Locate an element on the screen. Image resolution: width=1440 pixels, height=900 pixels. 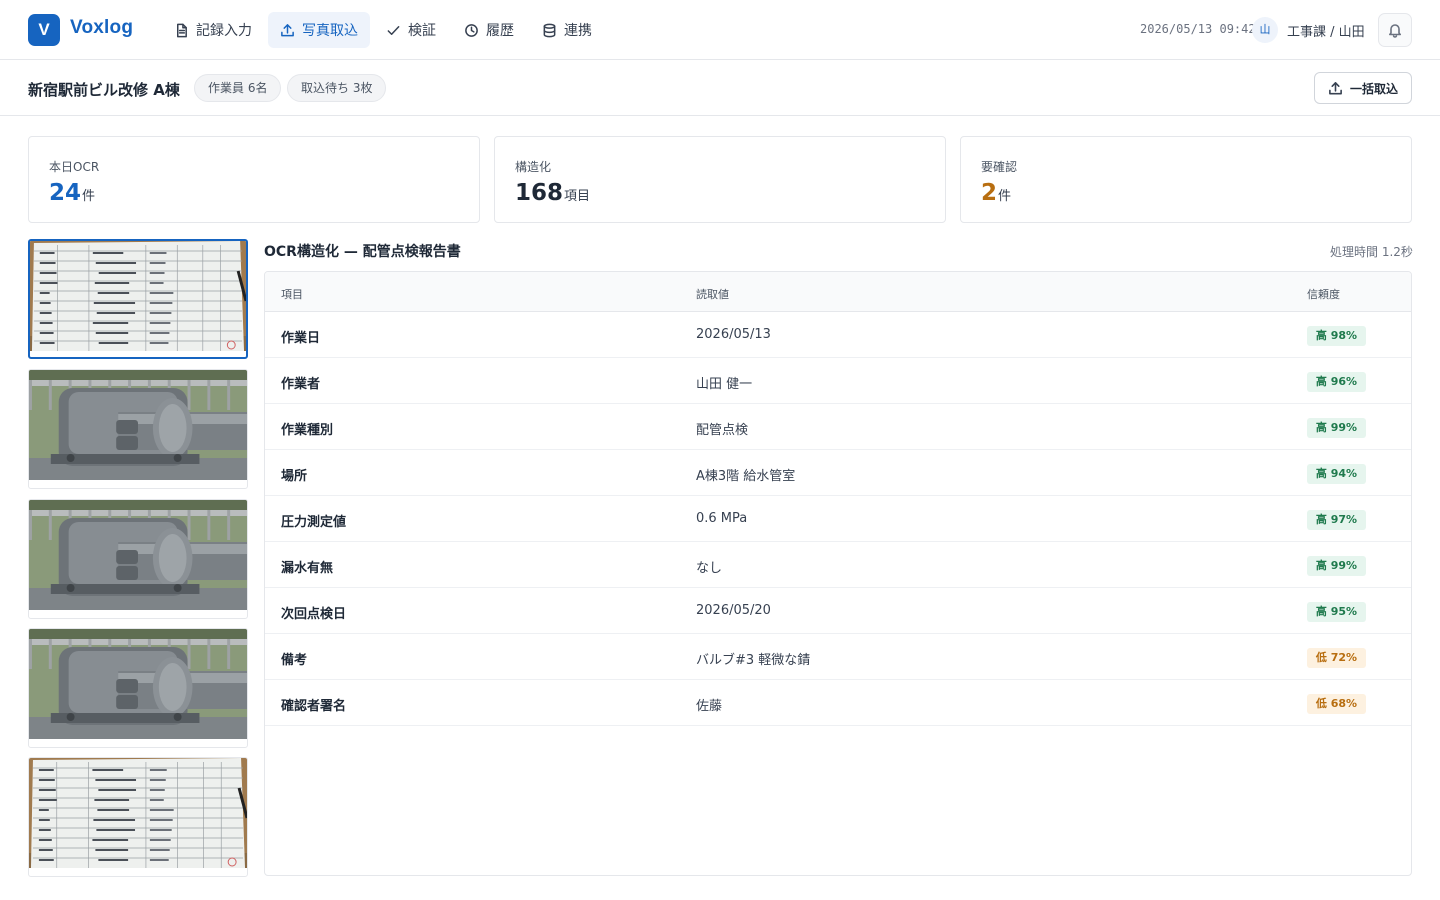
current-datetime: 2026/05/13 09:42 is located at coordinates (1198, 29).